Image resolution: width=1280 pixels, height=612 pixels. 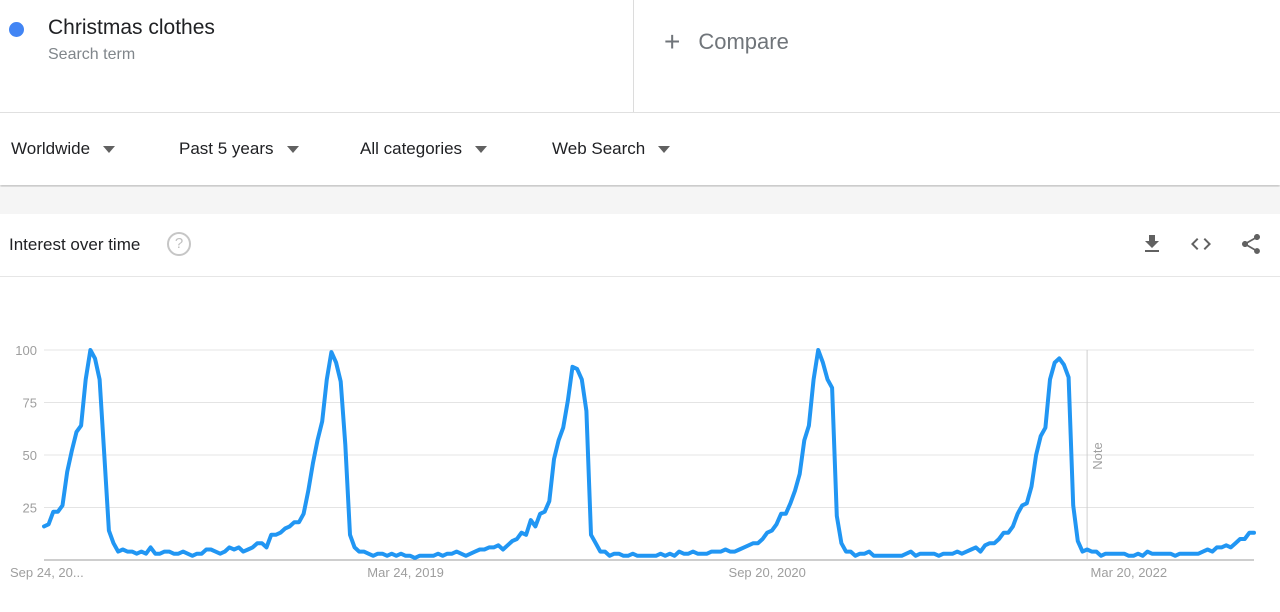 What do you see at coordinates (30, 455) in the screenshot?
I see `y-tick-label: 50` at bounding box center [30, 455].